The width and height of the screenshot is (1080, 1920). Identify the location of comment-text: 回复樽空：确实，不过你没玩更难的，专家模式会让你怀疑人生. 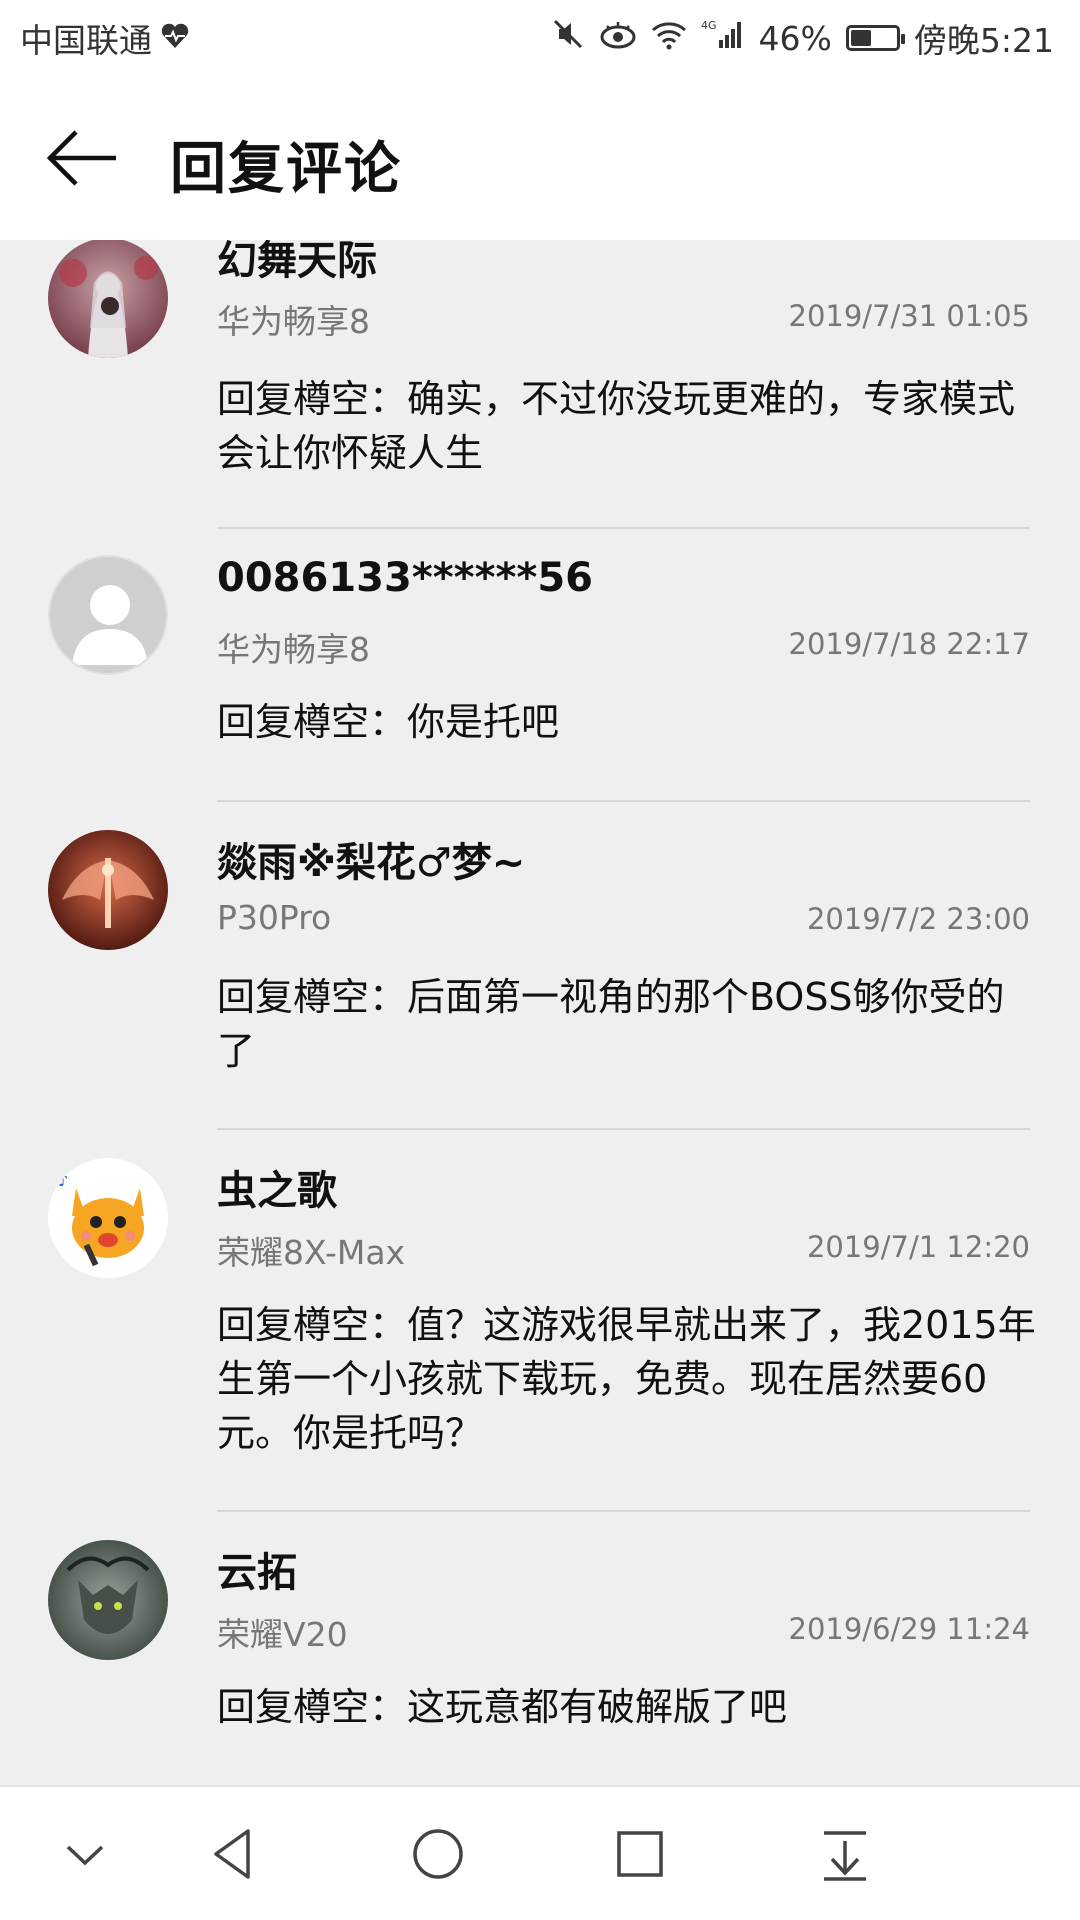
(627, 426).